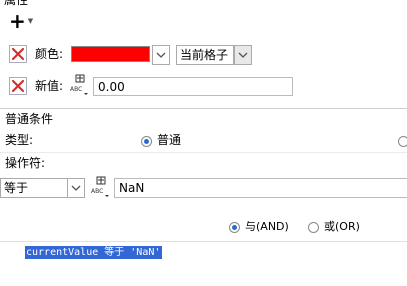 Image resolution: width=407 pixels, height=286 pixels. Describe the element at coordinates (260, 188) in the screenshot. I see `operand-input: NaN` at that location.